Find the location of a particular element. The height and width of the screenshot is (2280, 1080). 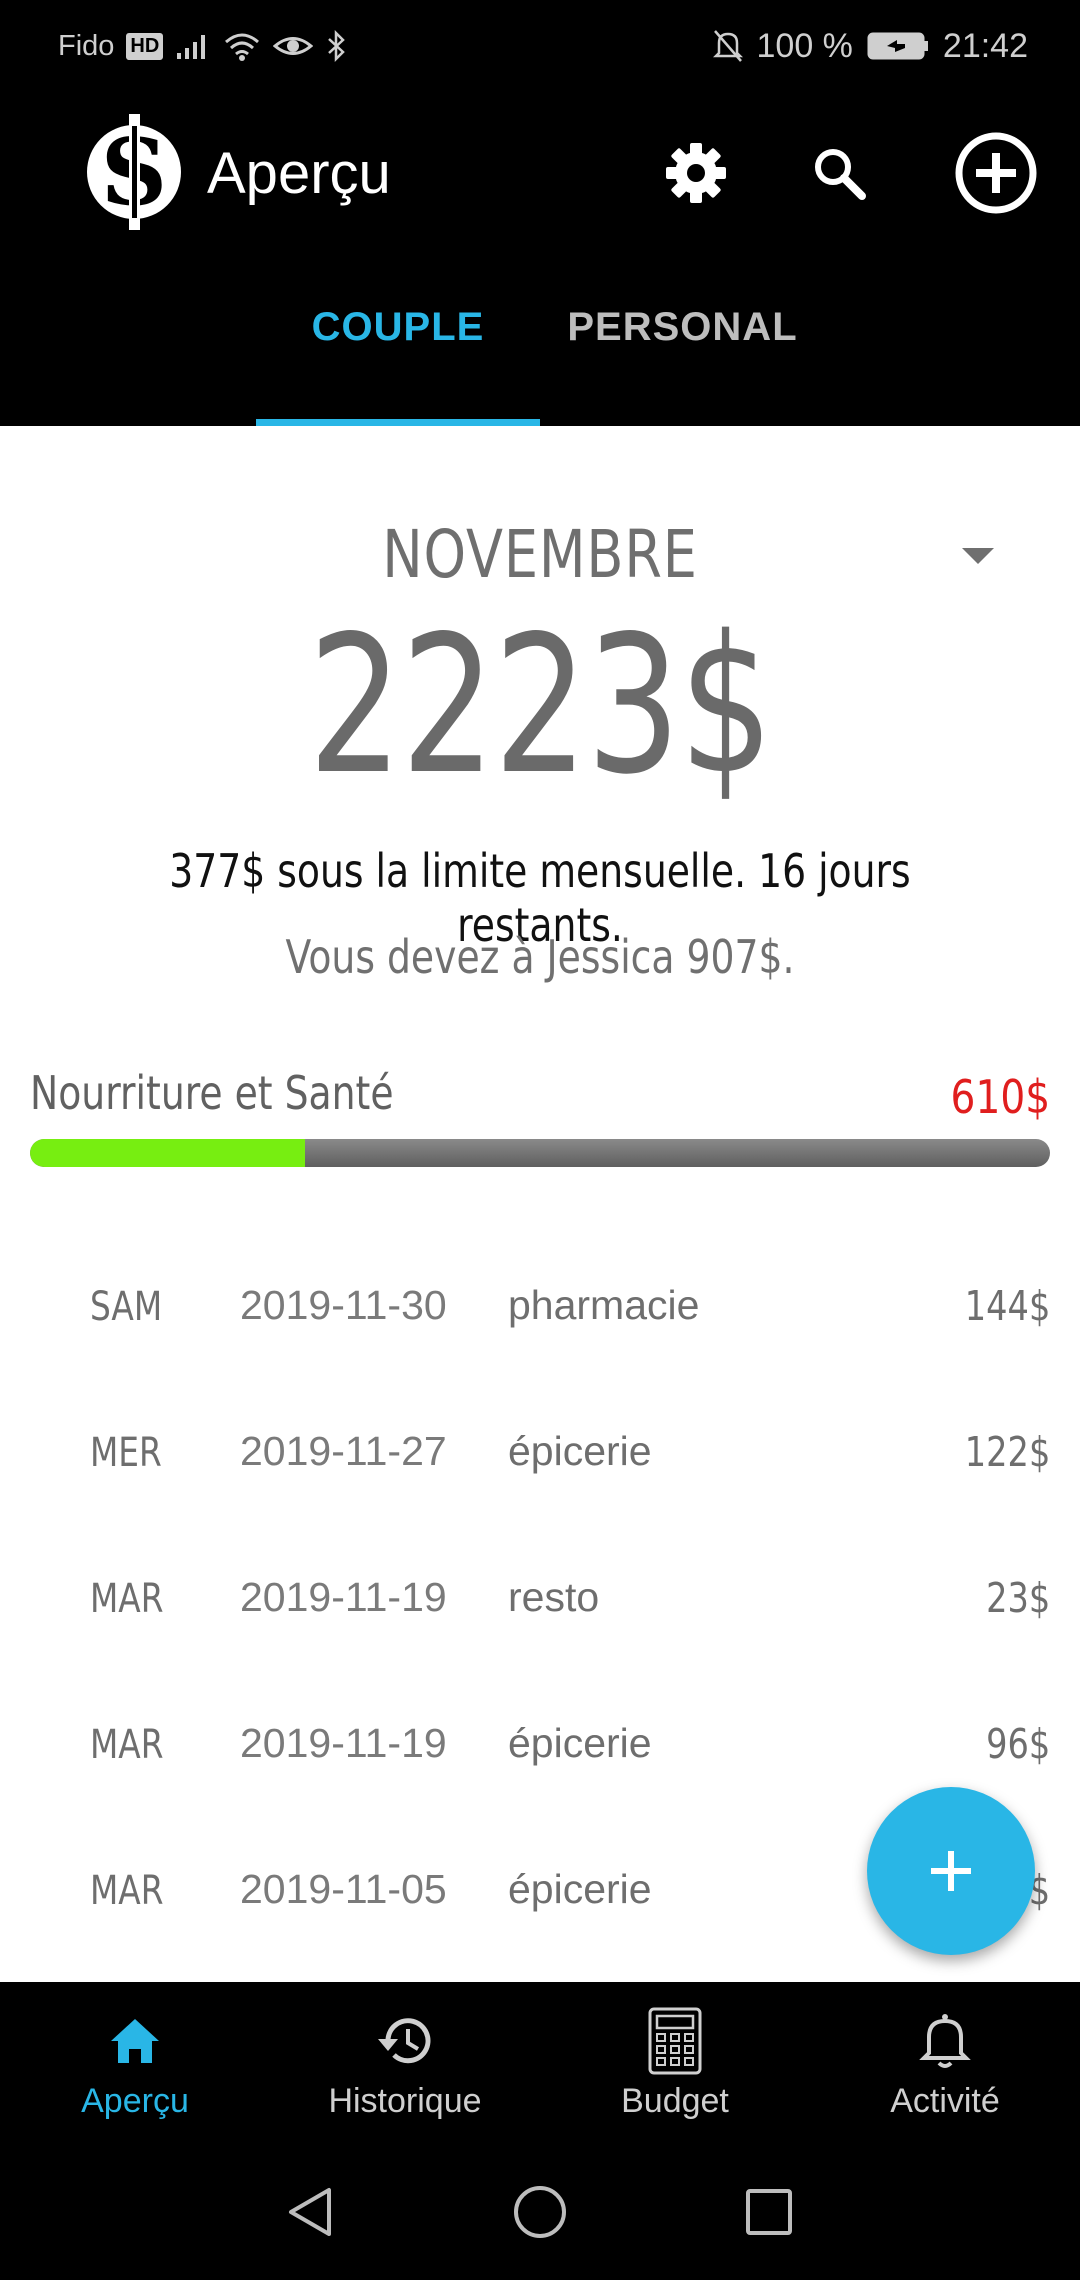

plus-icon is located at coordinates (951, 1871).